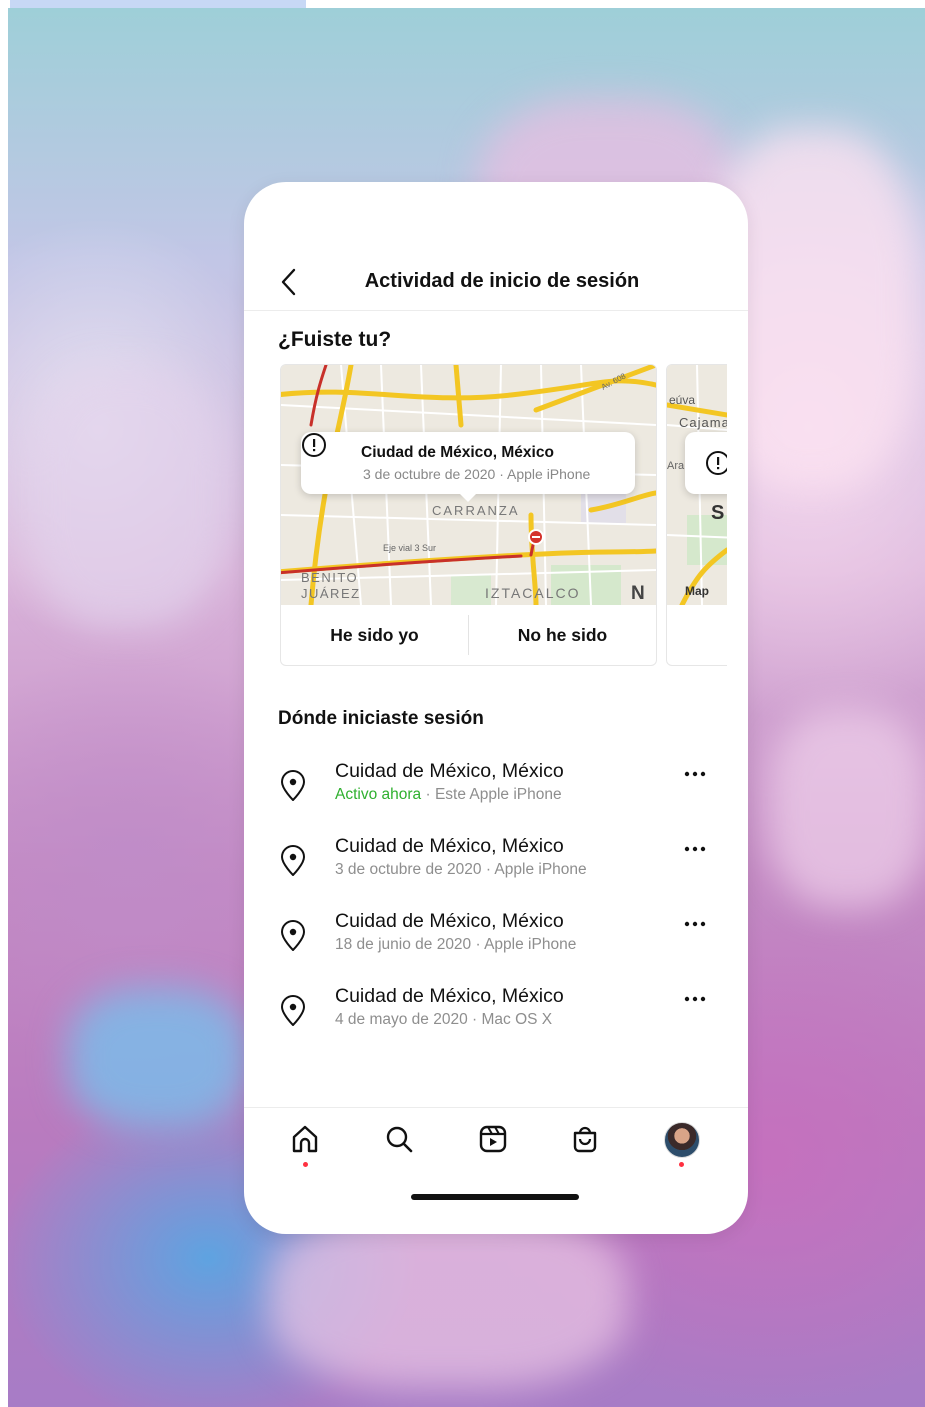 This screenshot has width=925, height=1407. I want to click on active-now-label: Activo ahora, so click(378, 794).